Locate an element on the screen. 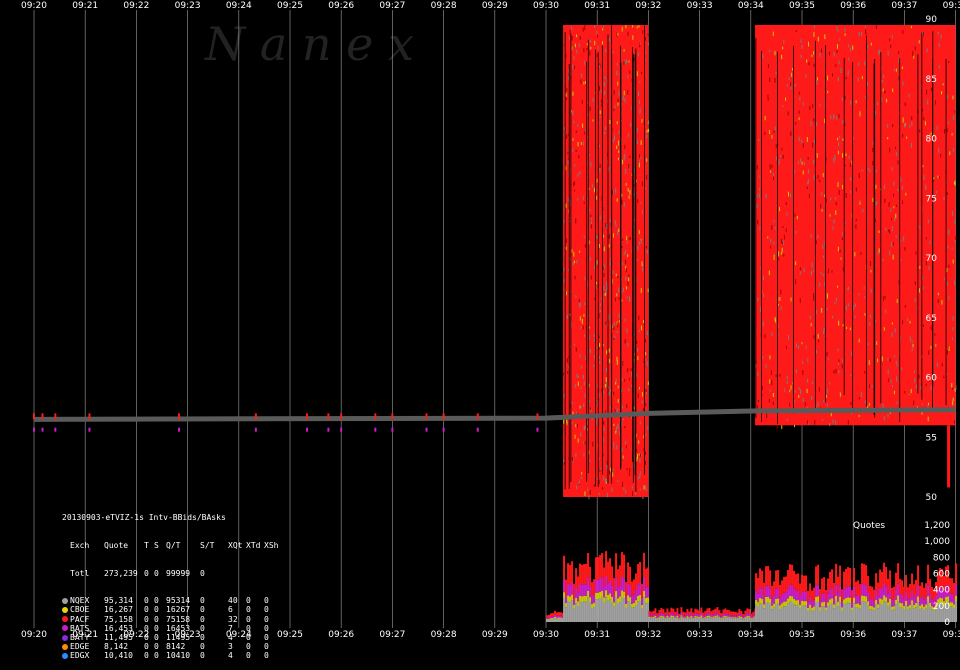 The width and height of the screenshot is (960, 670). x-tick-top-09:36: 09:36 is located at coordinates (853, 6).